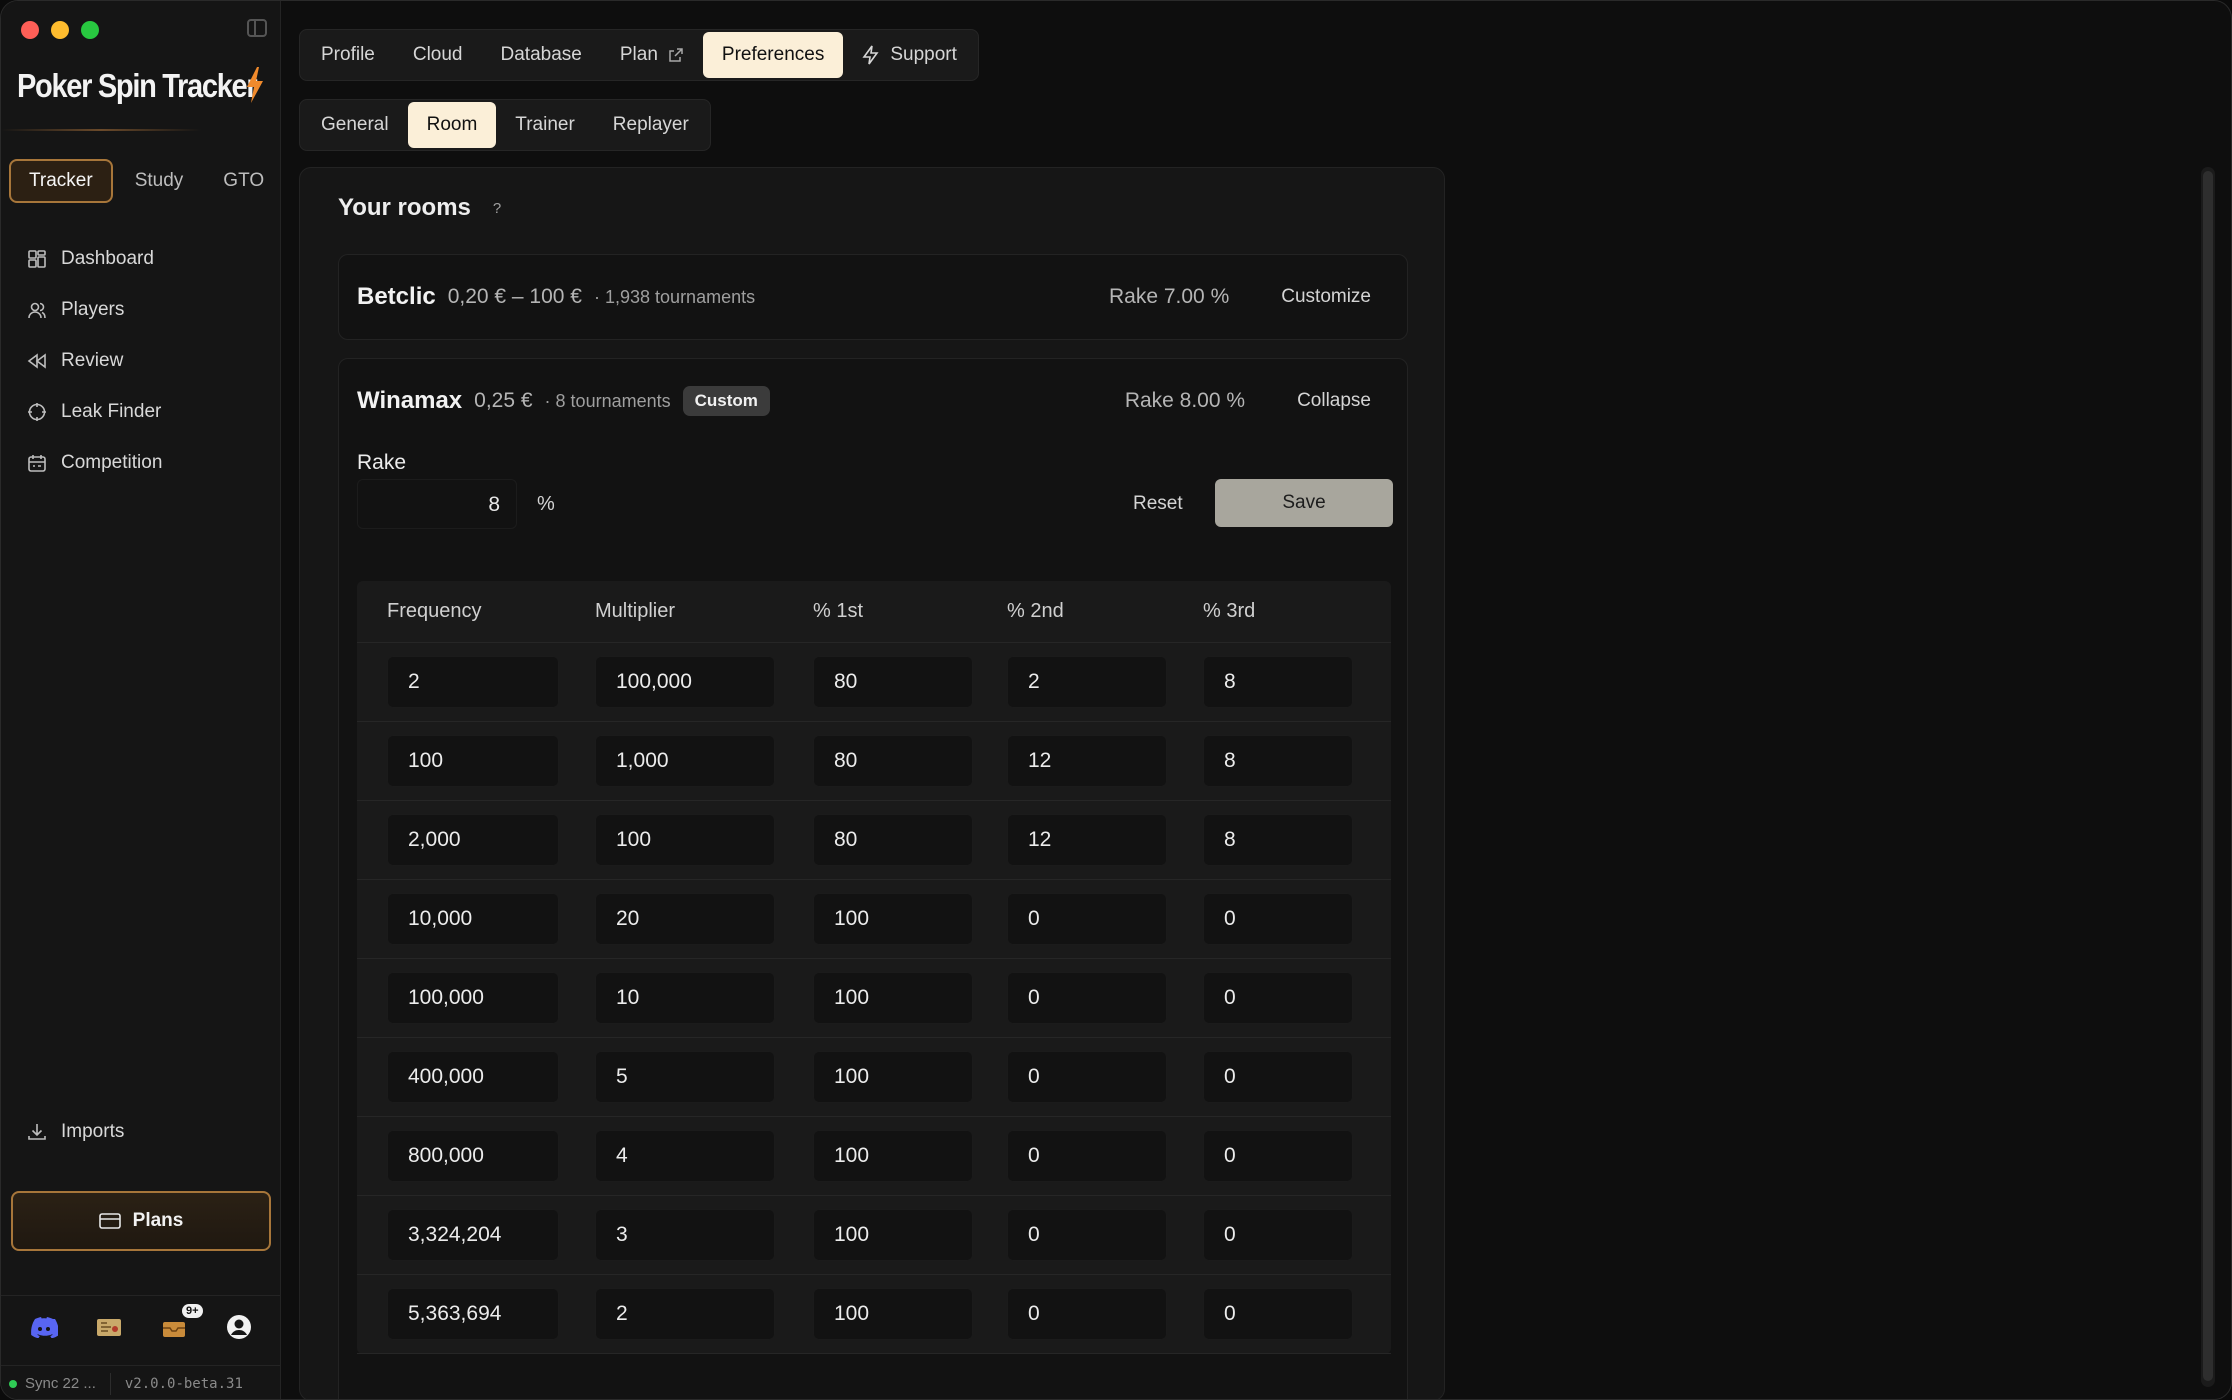 This screenshot has height=1400, width=2232. I want to click on tab-plan: Plan, so click(652, 55).